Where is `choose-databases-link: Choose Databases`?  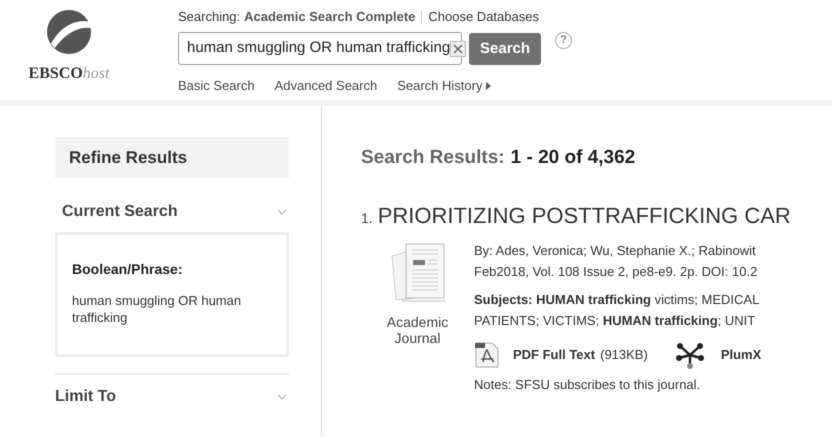 choose-databases-link: Choose Databases is located at coordinates (483, 17).